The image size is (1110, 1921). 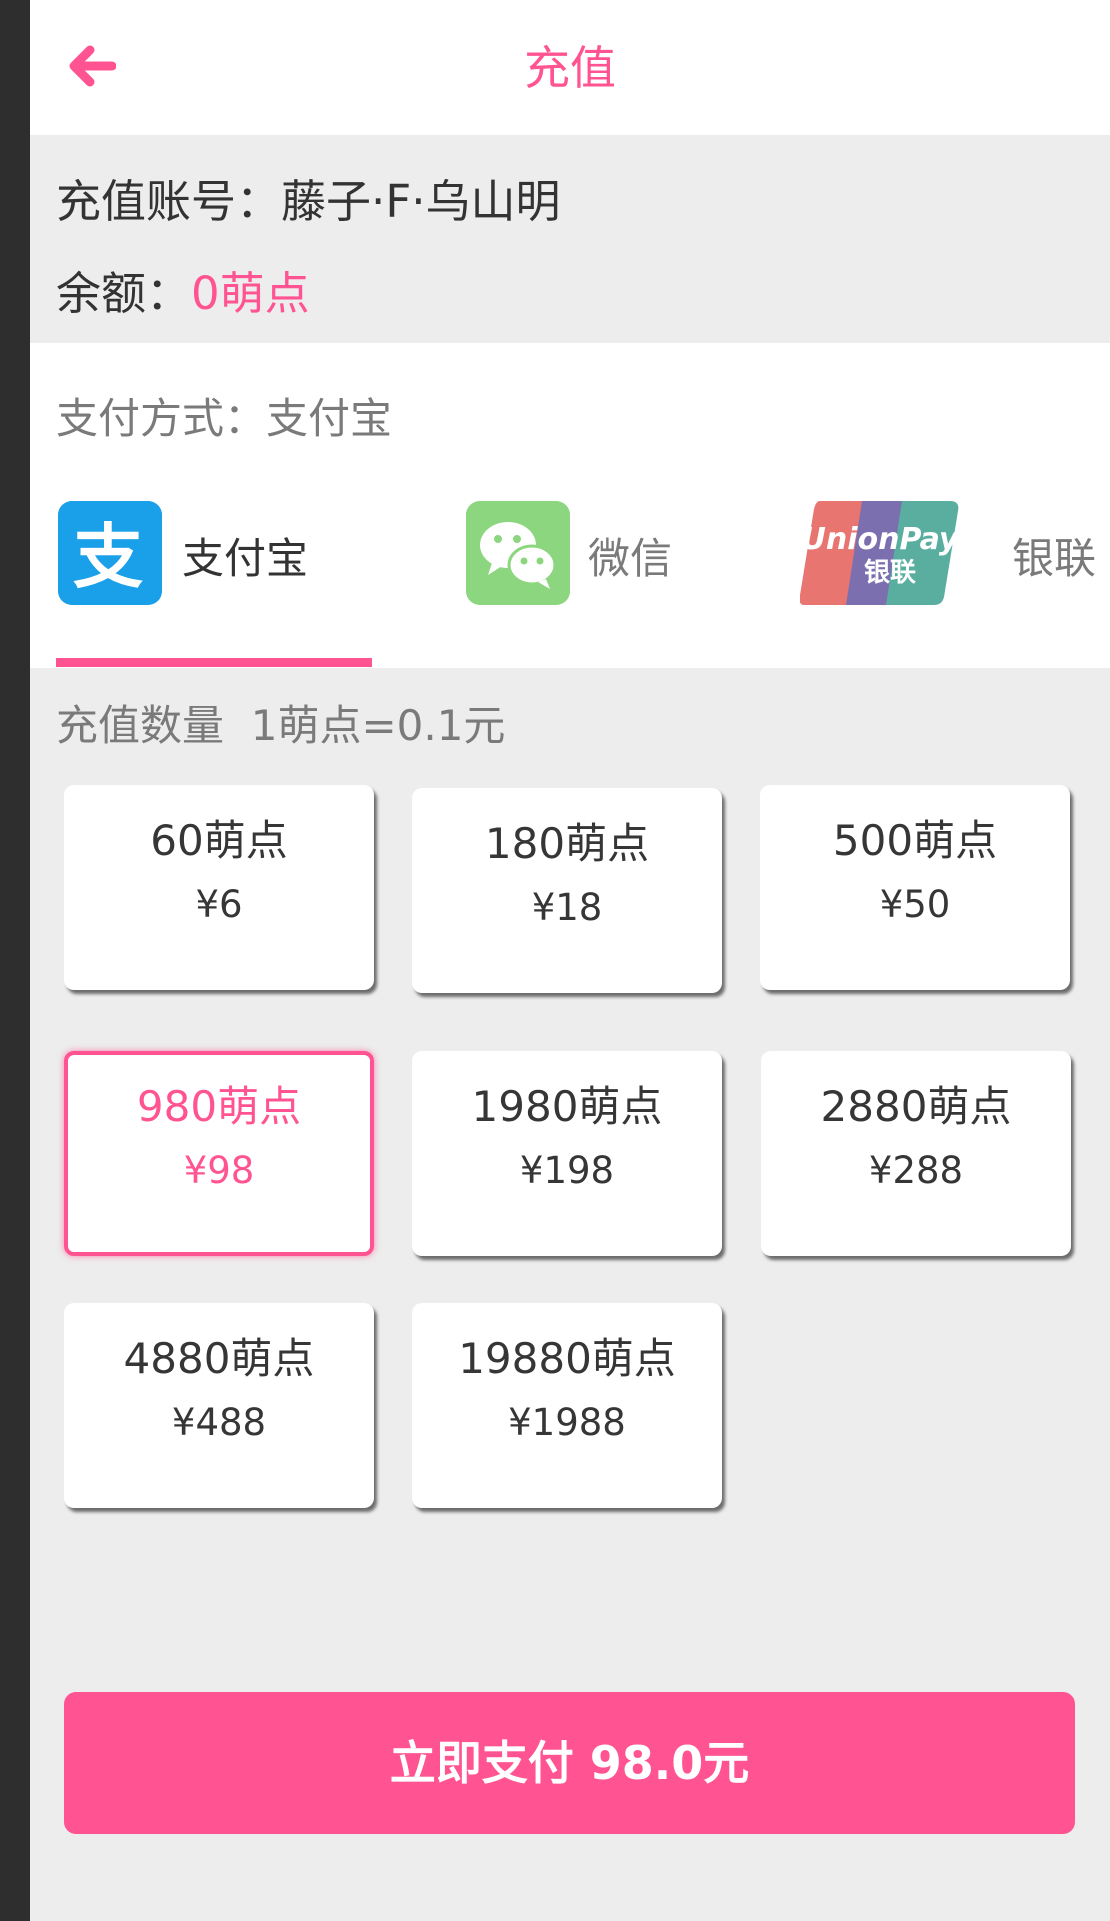 I want to click on account-row: 充值账号：藤子·F·乌山明, so click(x=308, y=197).